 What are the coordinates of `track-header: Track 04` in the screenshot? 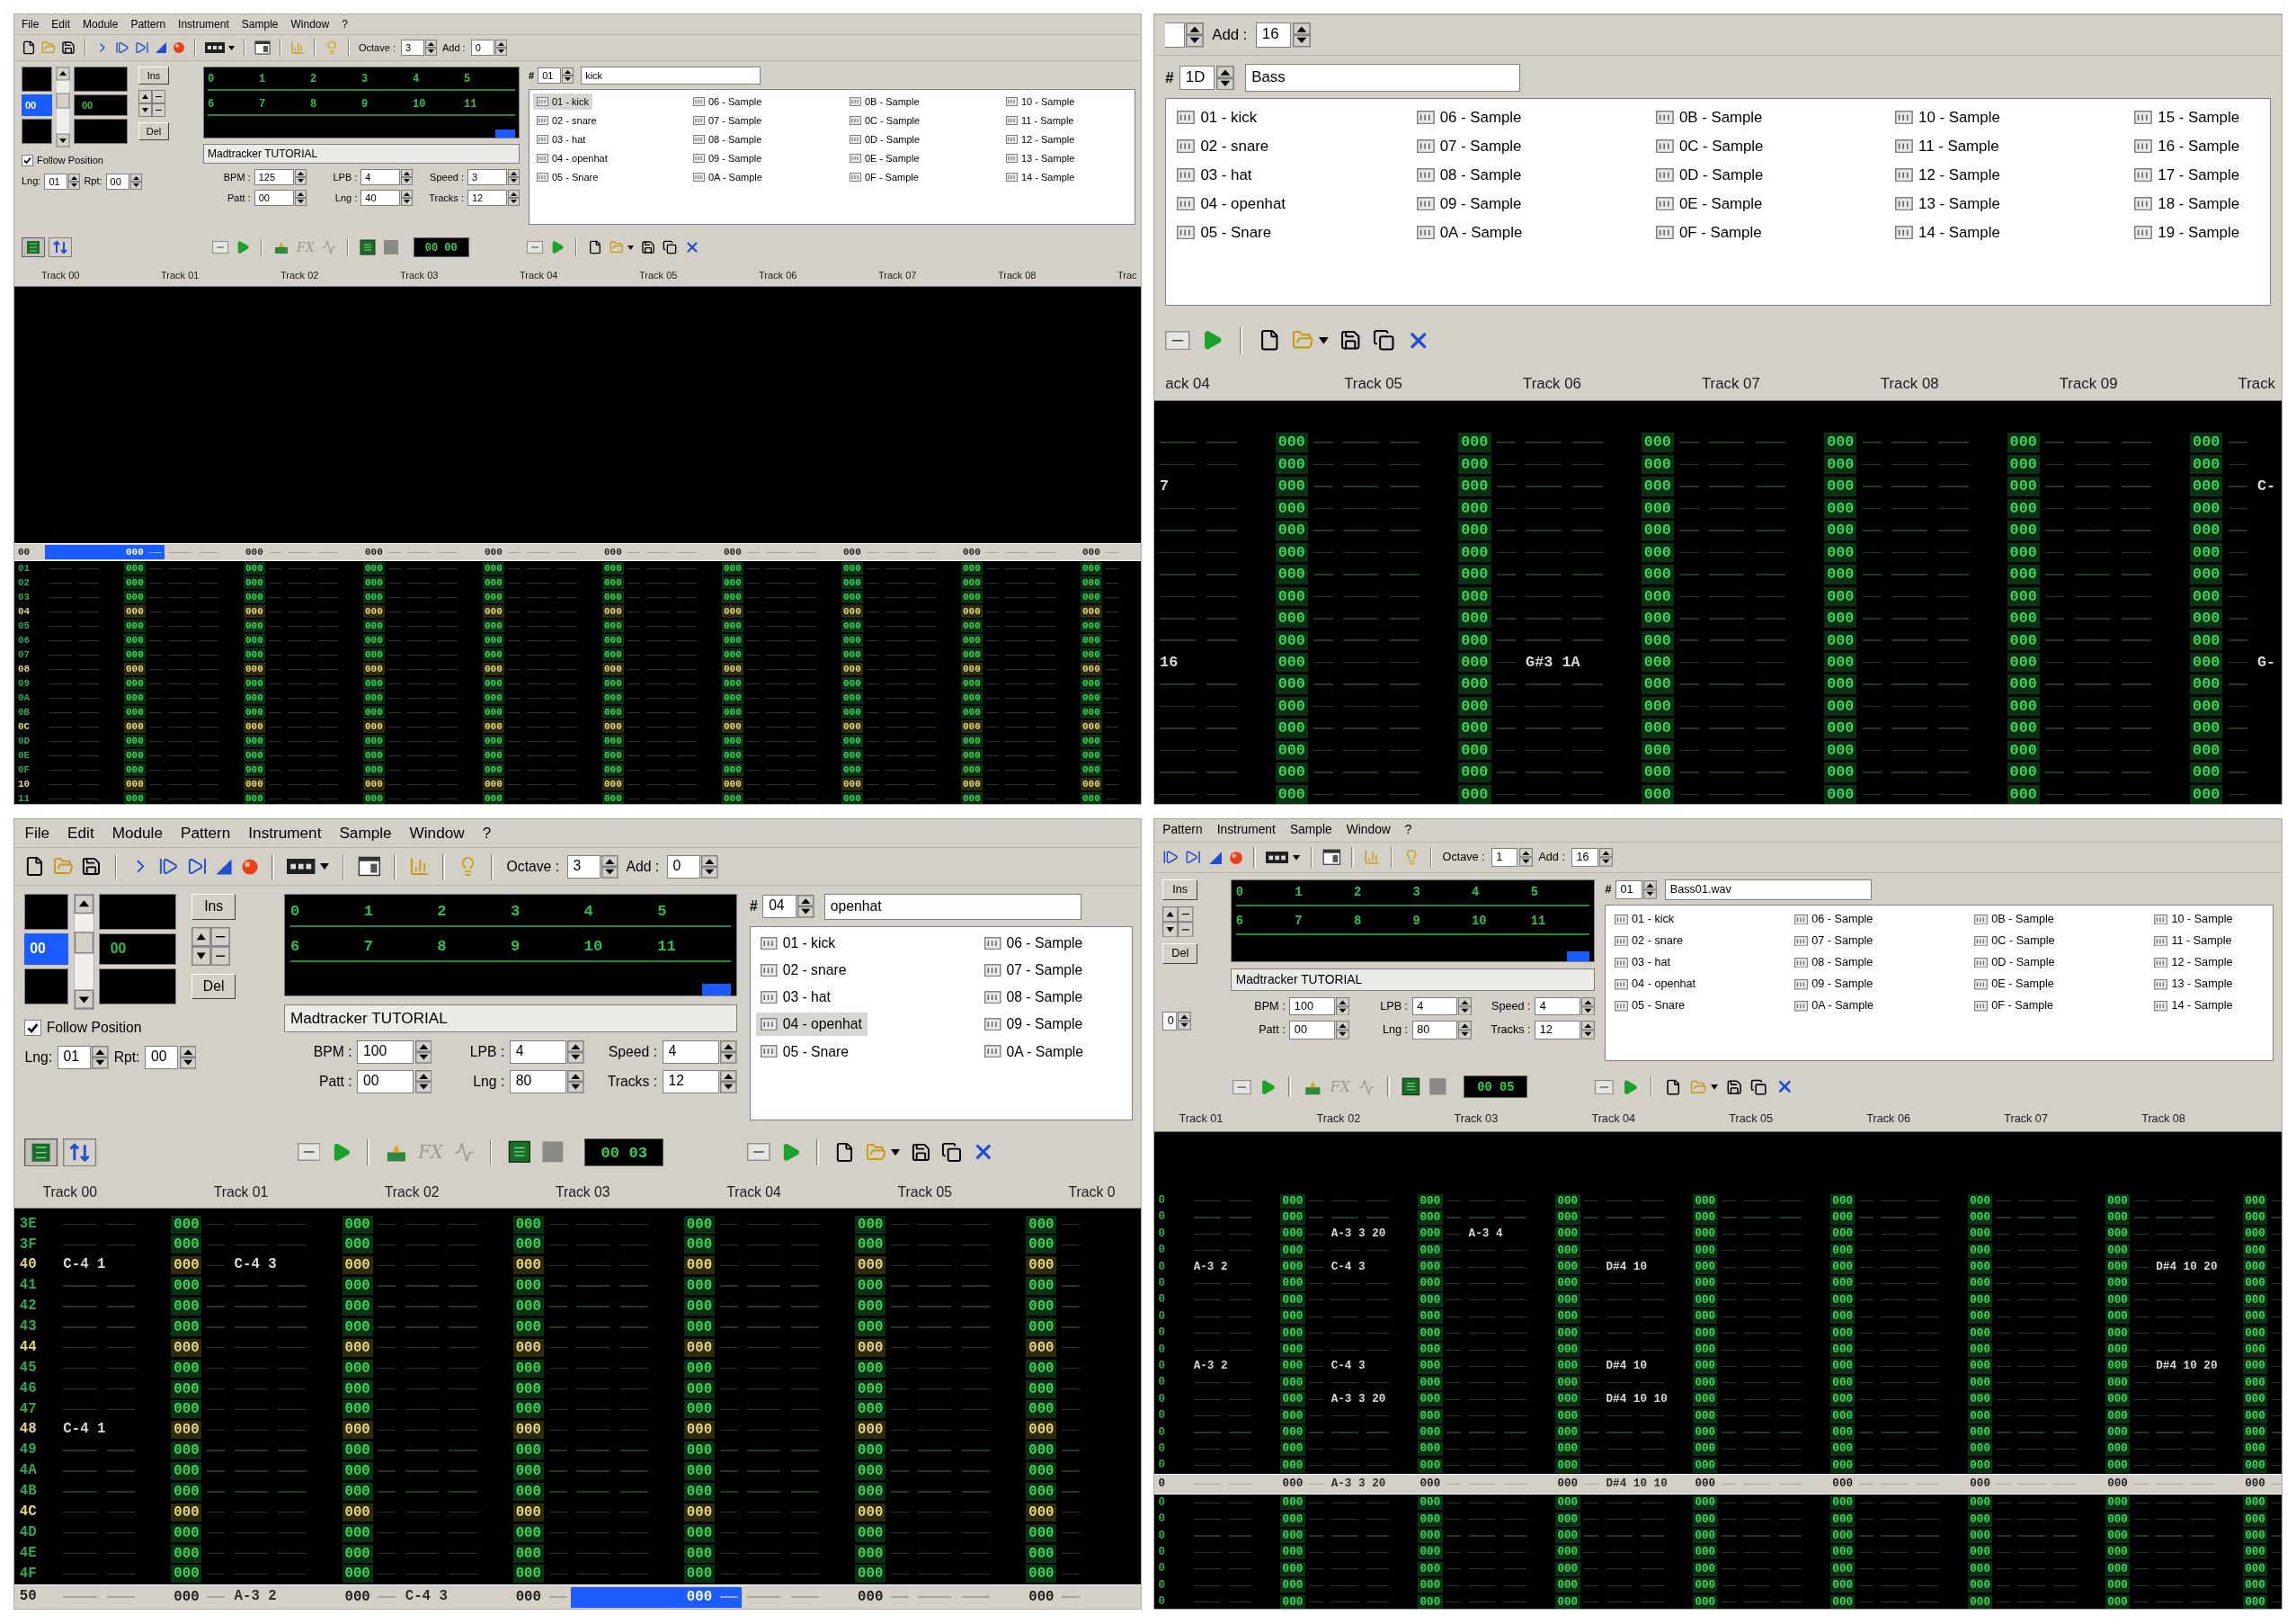 It's located at (753, 1192).